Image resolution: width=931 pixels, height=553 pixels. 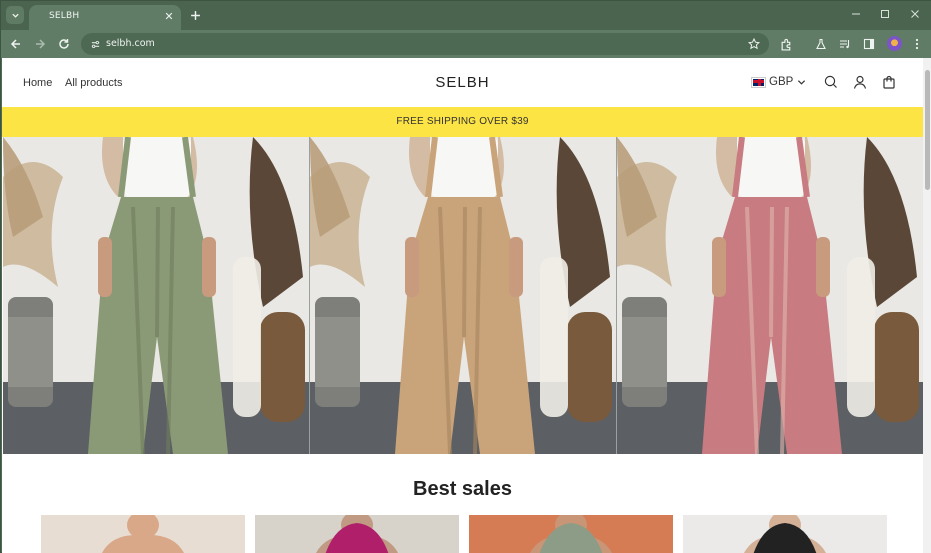 I want to click on currency-label: GBP, so click(x=781, y=82).